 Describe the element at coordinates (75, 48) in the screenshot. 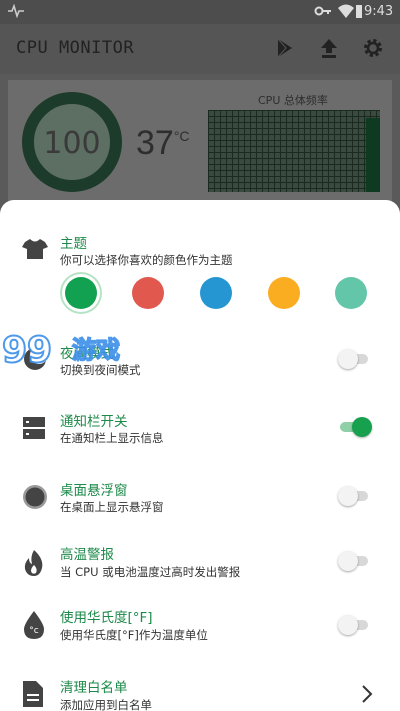

I see `app-title: CPU MONITOR` at that location.